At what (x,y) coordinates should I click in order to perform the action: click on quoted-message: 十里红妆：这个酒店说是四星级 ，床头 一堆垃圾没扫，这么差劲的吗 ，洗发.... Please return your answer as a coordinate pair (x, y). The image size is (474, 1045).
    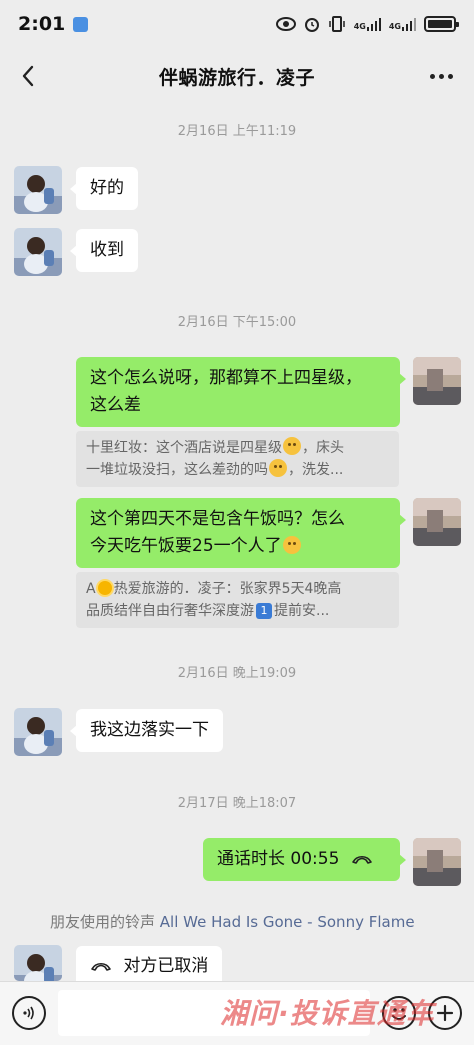
    Looking at the image, I should click on (237, 459).